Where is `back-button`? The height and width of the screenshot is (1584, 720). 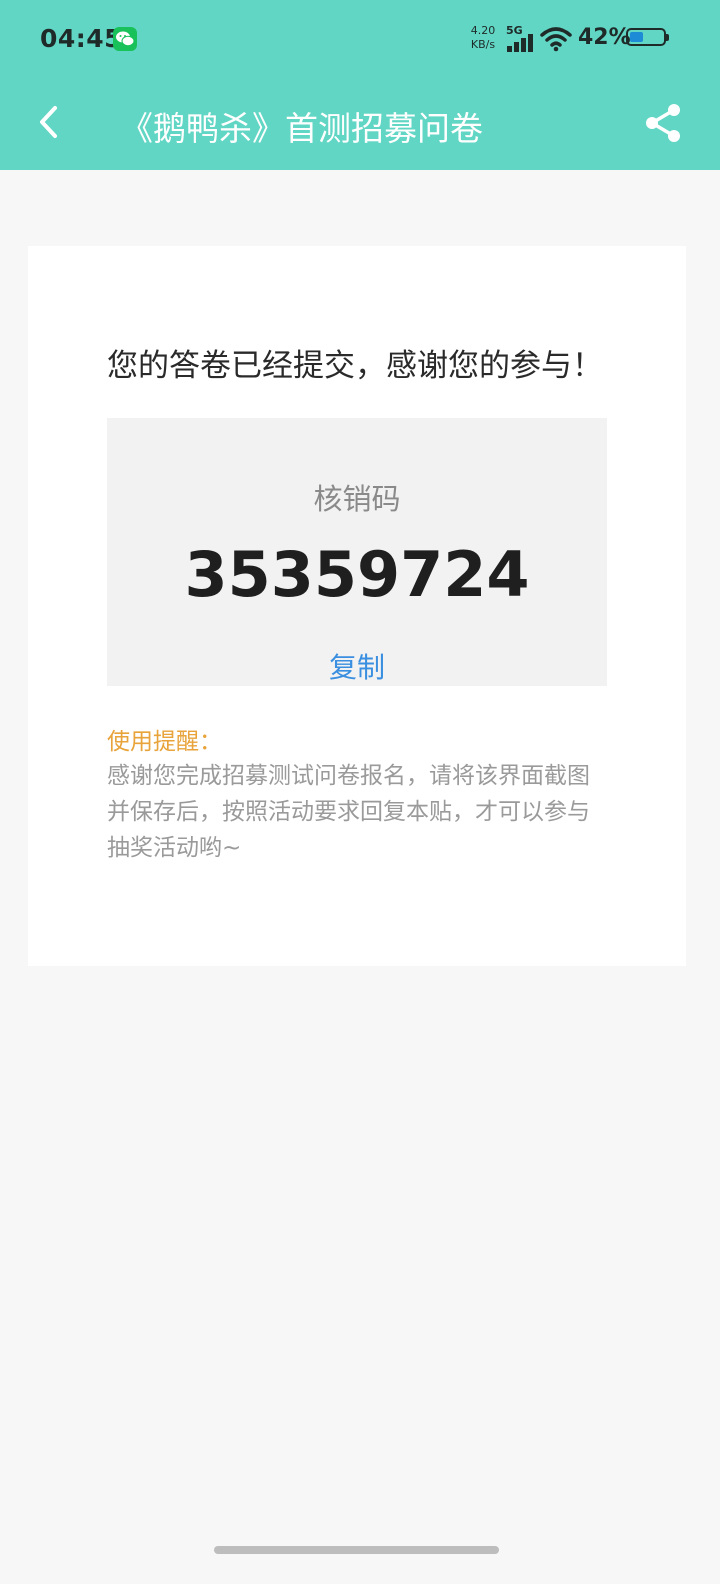 back-button is located at coordinates (50, 122).